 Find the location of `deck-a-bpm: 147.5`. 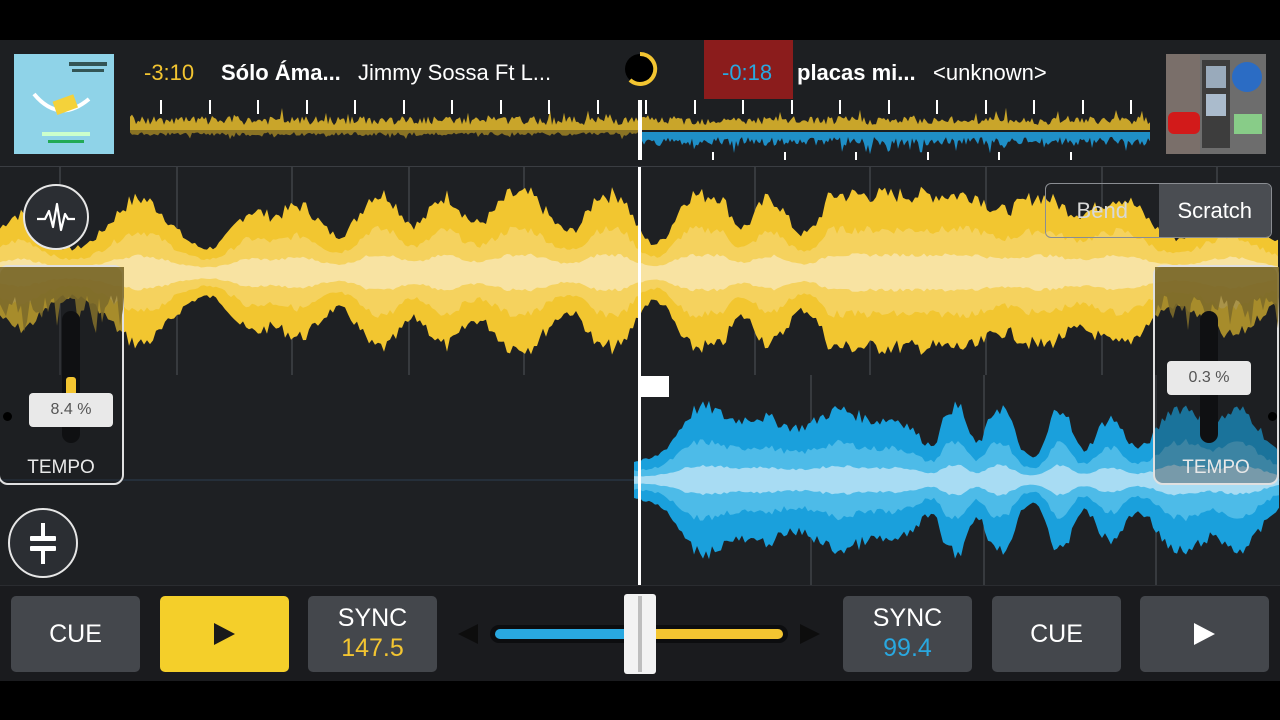

deck-a-bpm: 147.5 is located at coordinates (372, 648).